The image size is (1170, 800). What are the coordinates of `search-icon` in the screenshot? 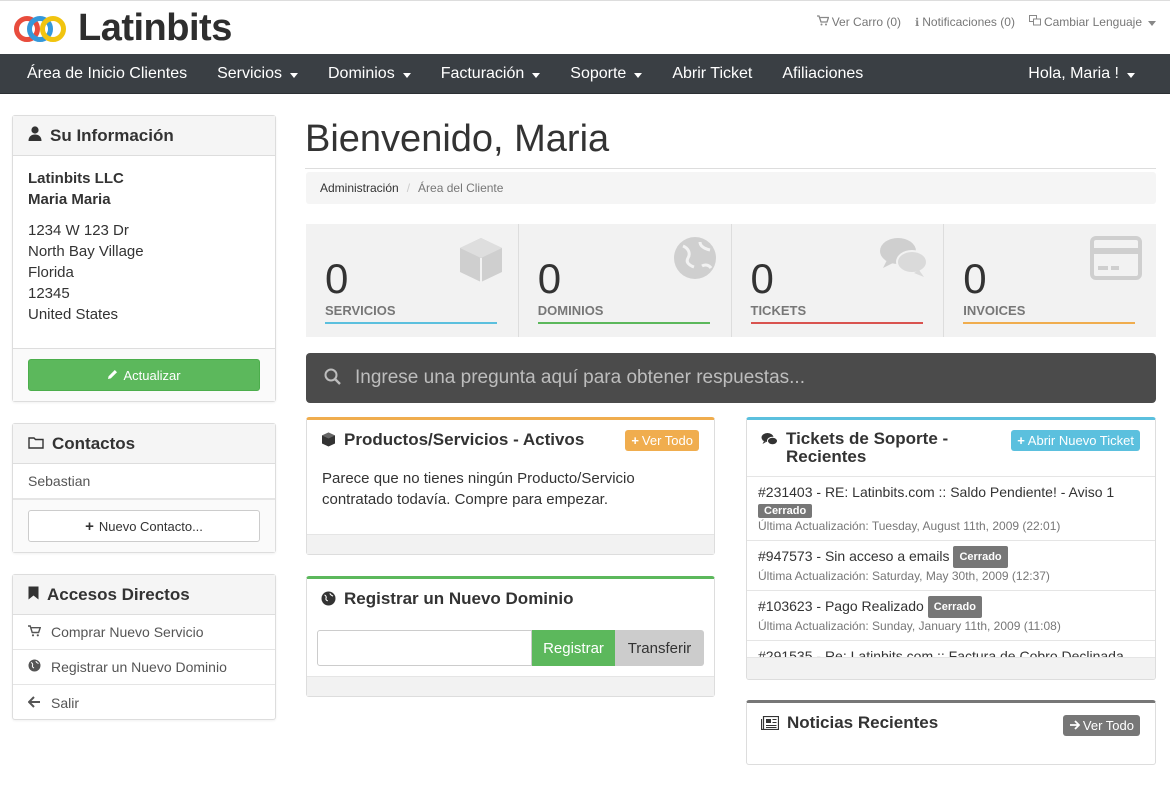 It's located at (332, 378).